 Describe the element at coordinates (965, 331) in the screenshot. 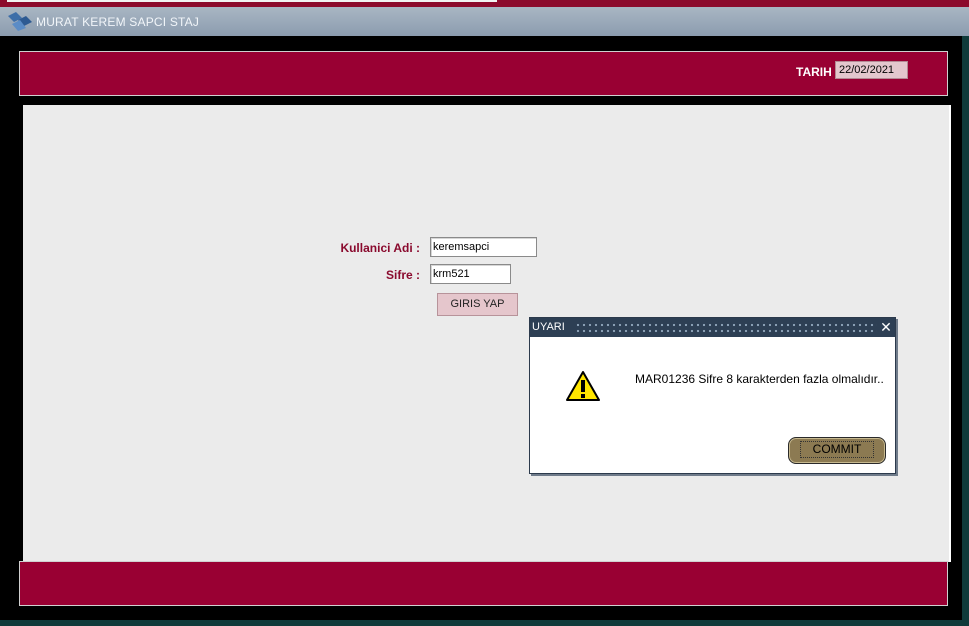

I see `window-right-edge` at that location.